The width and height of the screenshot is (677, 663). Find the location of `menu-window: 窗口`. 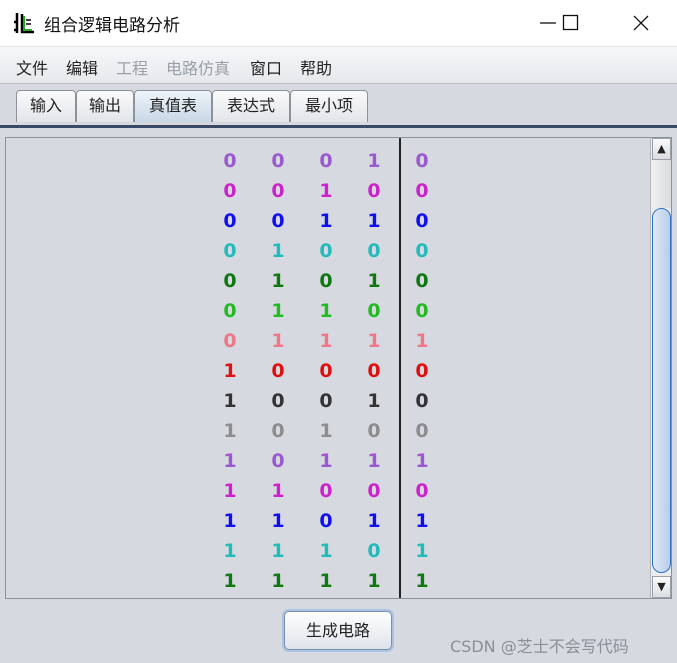

menu-window: 窗口 is located at coordinates (266, 67).